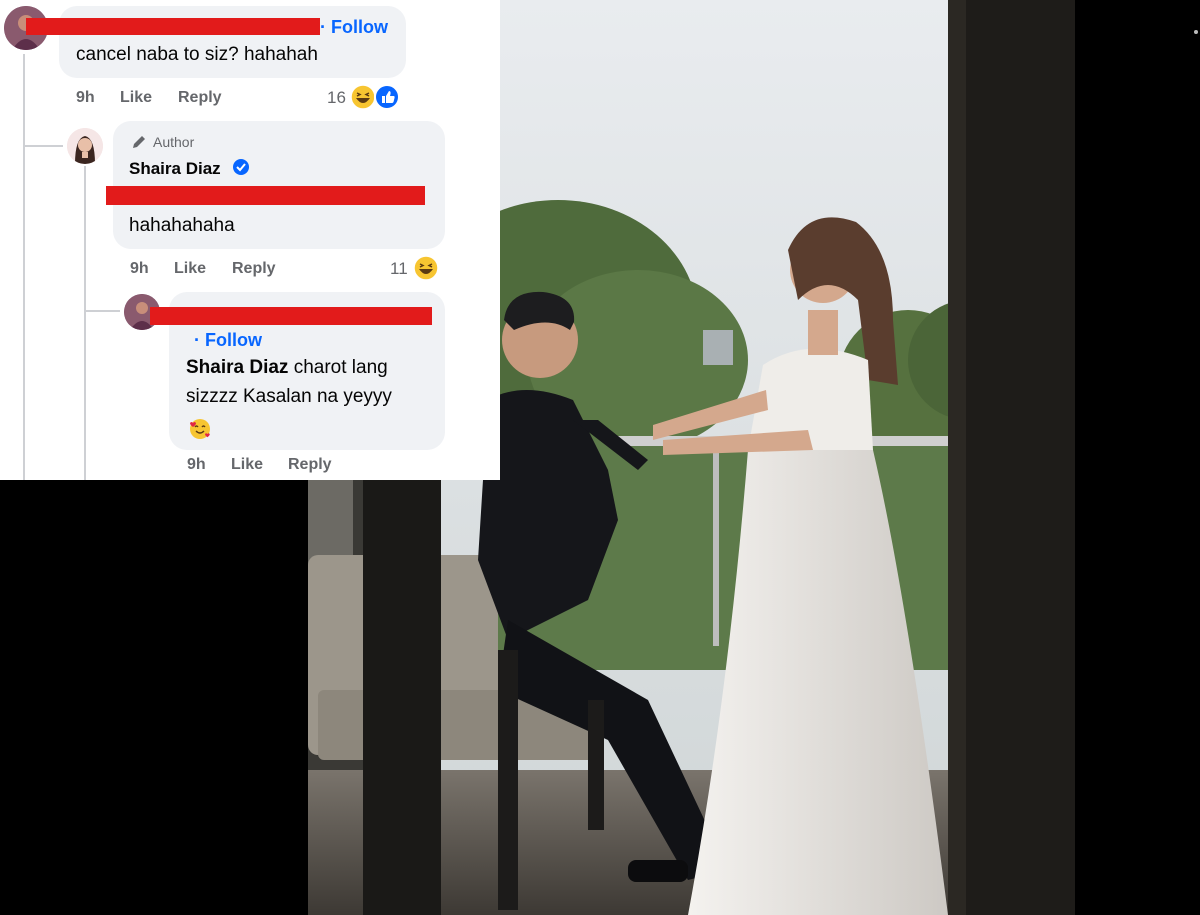 This screenshot has height=915, width=1200. Describe the element at coordinates (241, 167) in the screenshot. I see `verified-badge-icon` at that location.